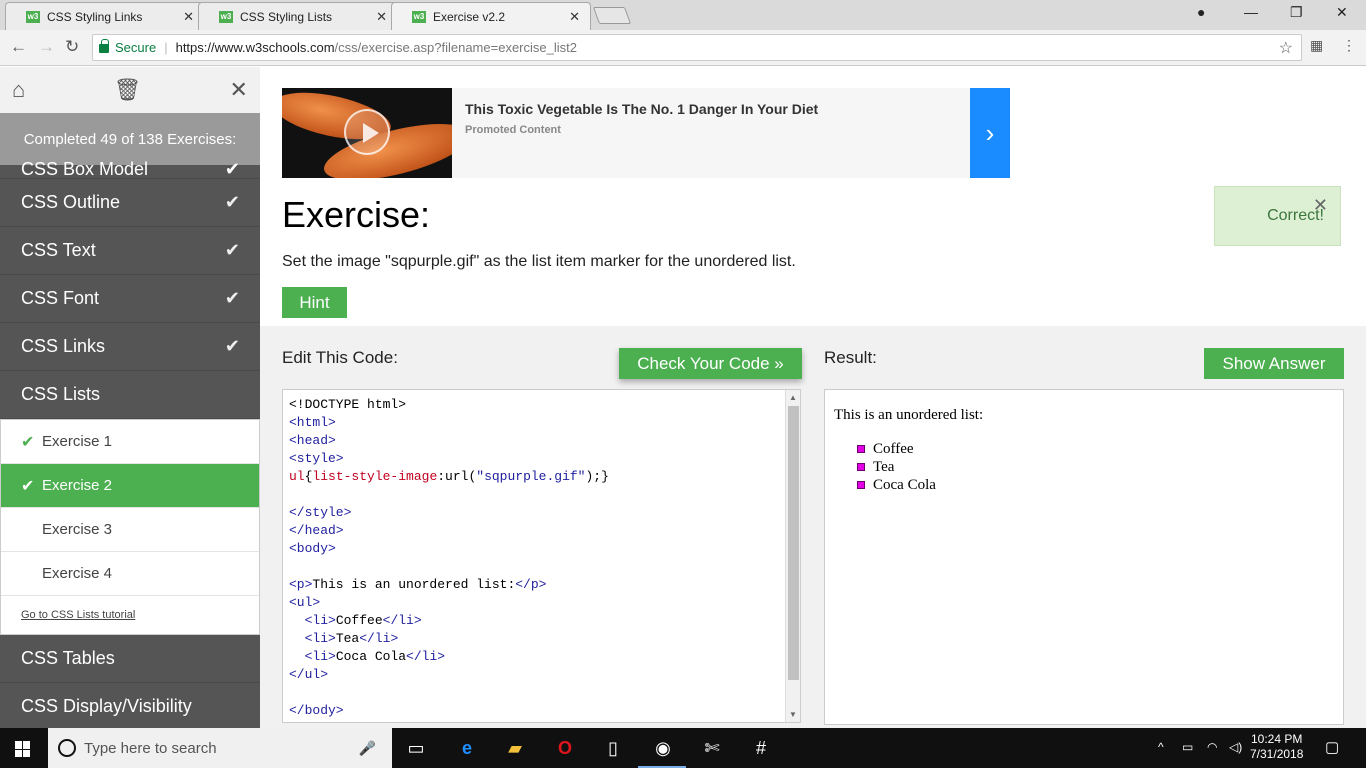 The width and height of the screenshot is (1366, 768). I want to click on clock: 10:24 PM 7/31/2018, so click(1276, 747).